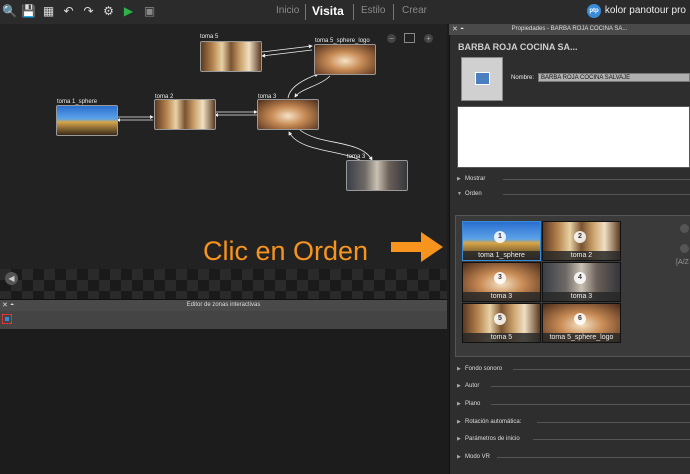  I want to click on section-label: Modo VR, so click(478, 457).